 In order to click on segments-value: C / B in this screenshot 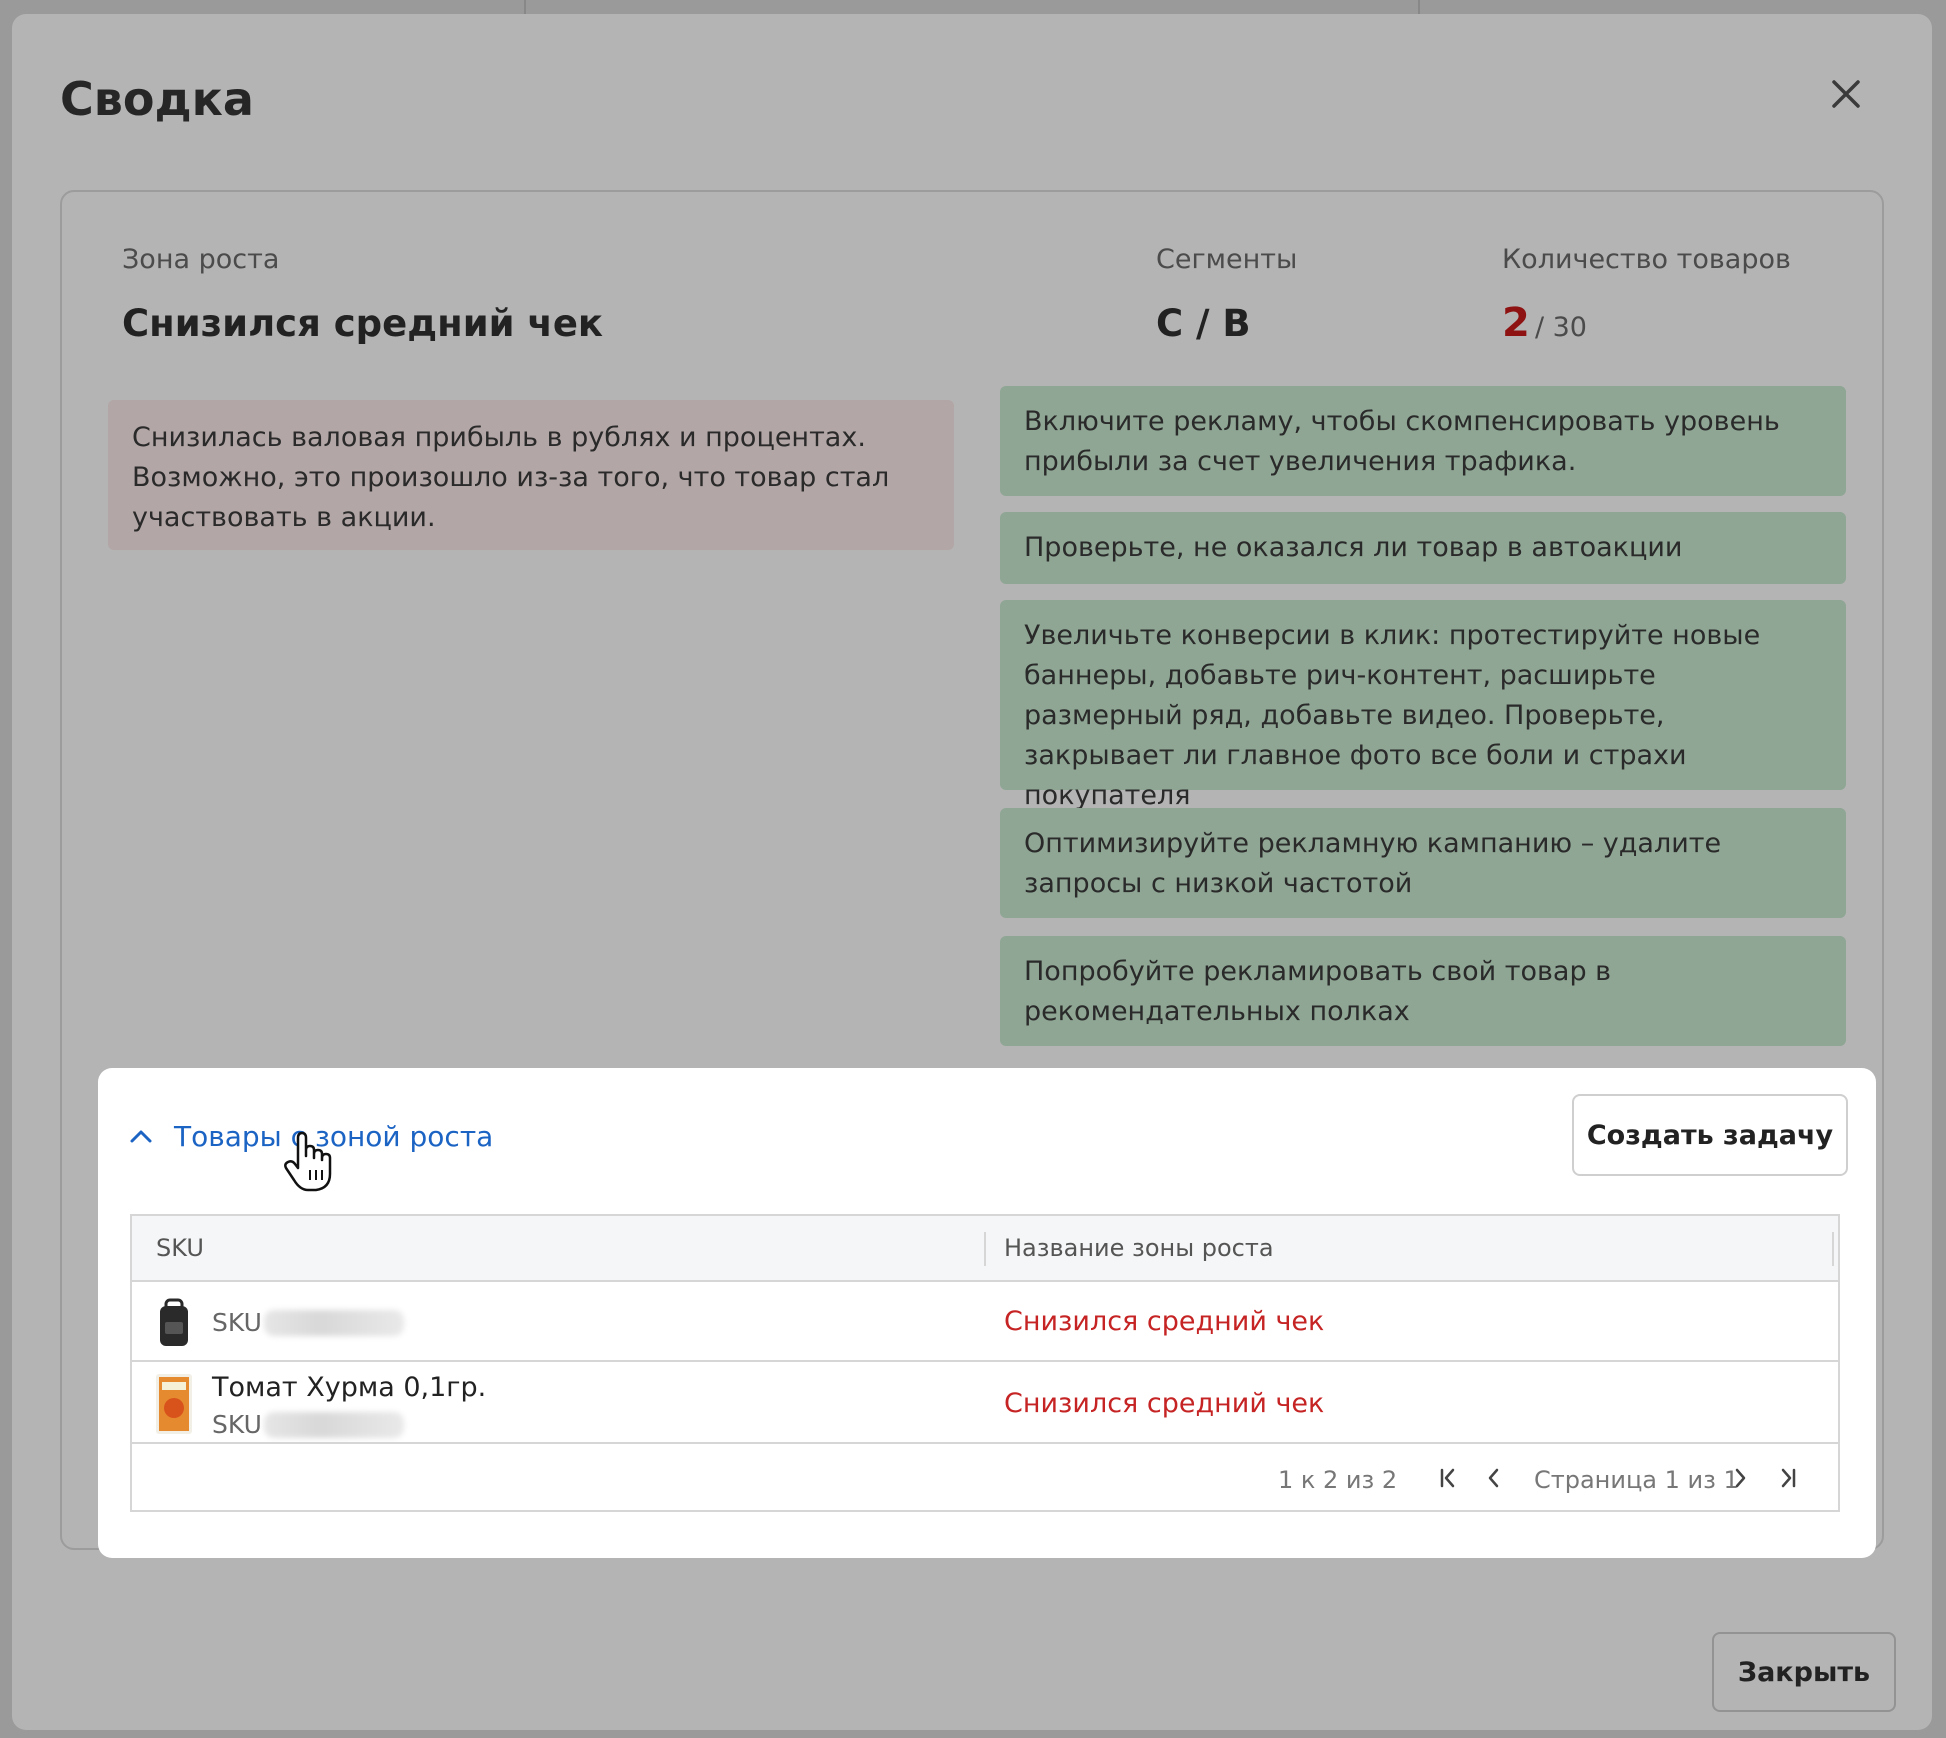, I will do `click(1203, 323)`.